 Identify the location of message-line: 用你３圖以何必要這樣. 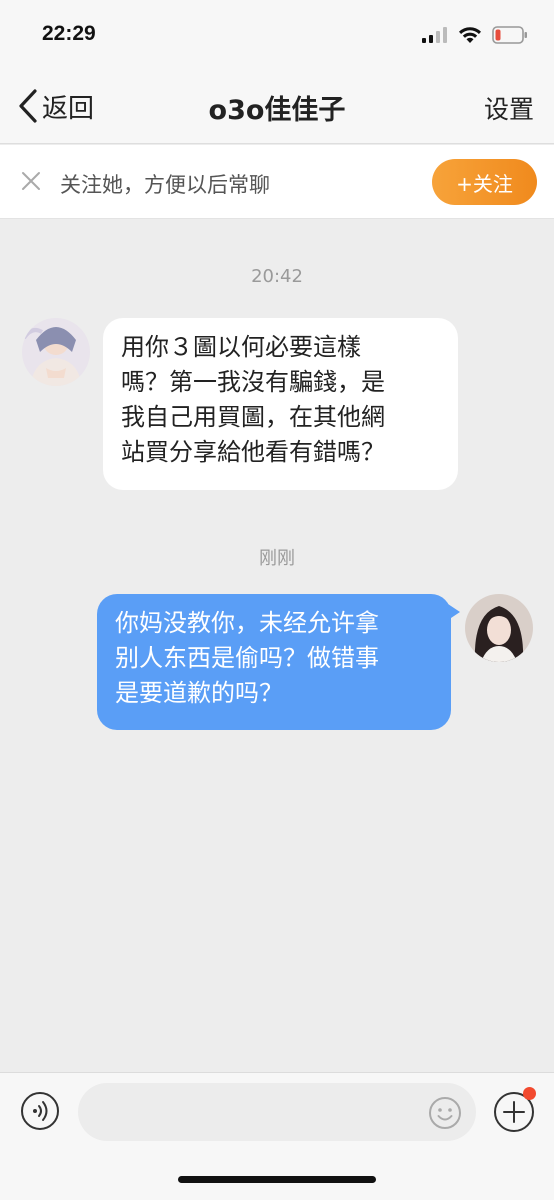
(241, 347).